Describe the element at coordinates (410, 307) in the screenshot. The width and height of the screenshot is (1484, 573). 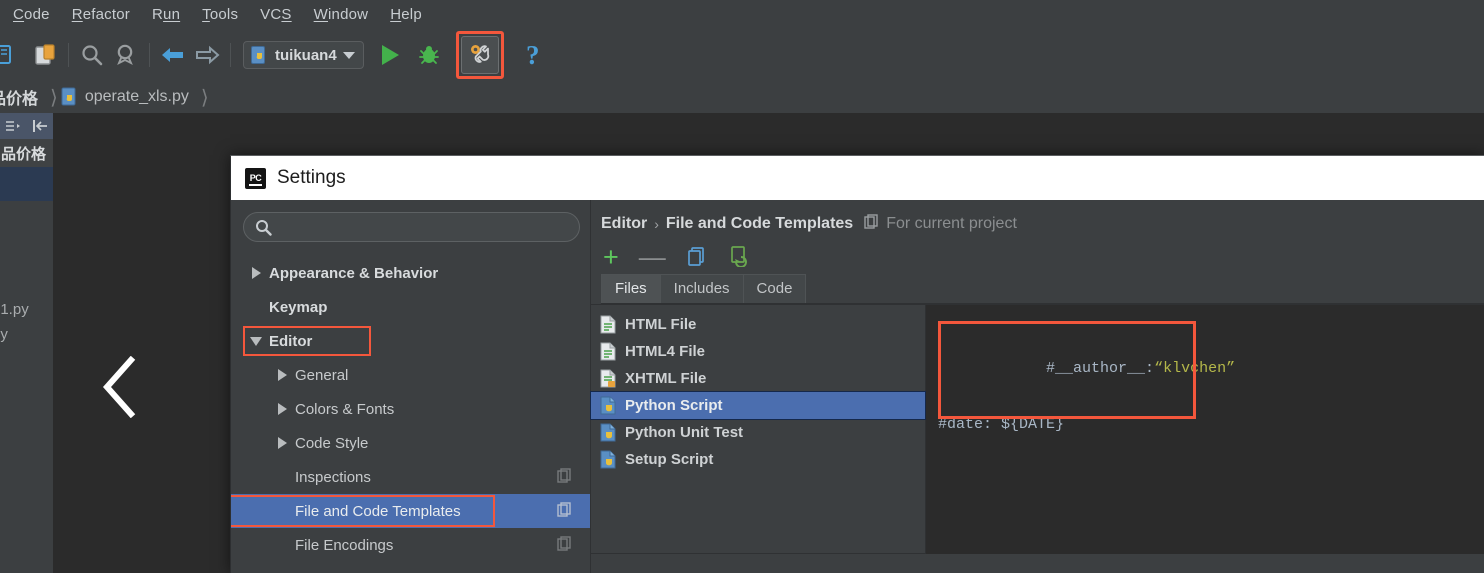
I see `tree-item-keymap: Keymap` at that location.